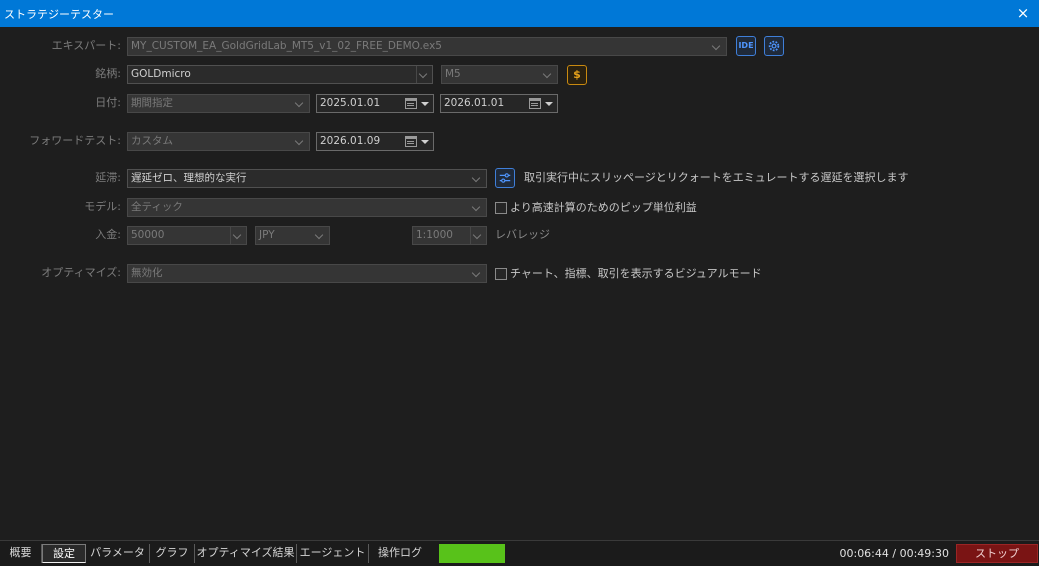  I want to click on settings-button, so click(774, 46).